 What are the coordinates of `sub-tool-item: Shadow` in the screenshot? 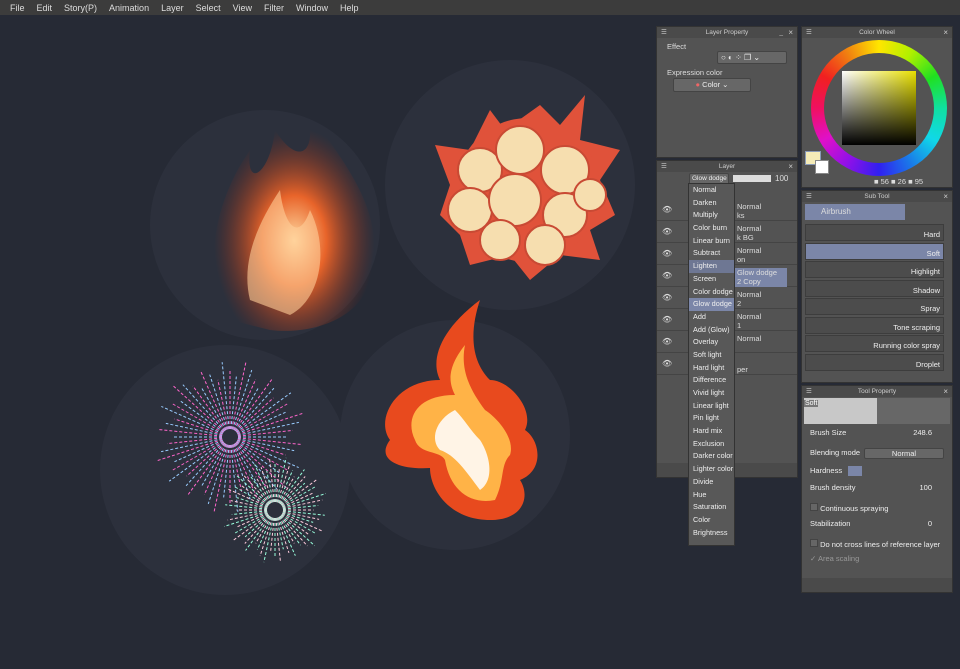 It's located at (874, 288).